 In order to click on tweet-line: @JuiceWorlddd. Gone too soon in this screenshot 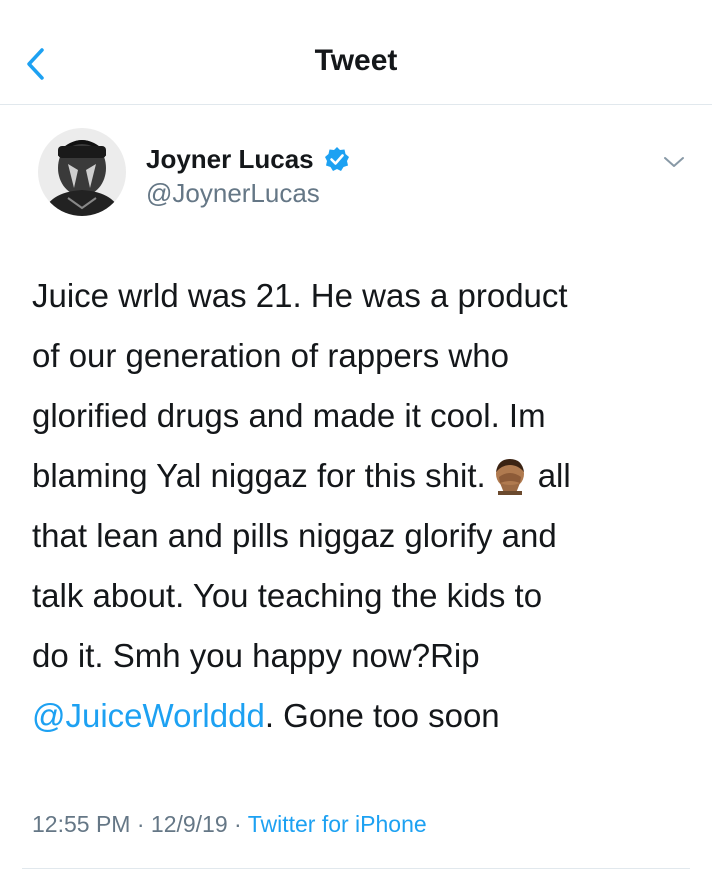, I will do `click(362, 716)`.